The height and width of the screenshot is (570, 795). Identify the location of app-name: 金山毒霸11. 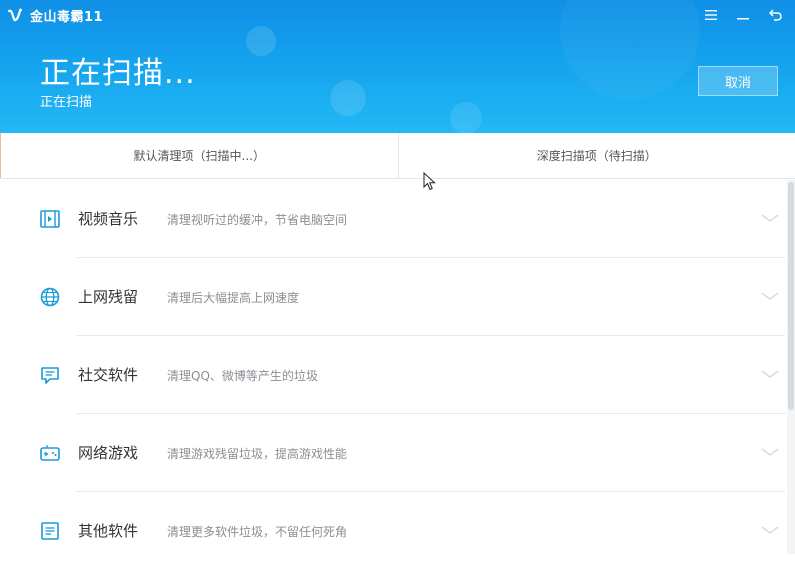
(66, 15).